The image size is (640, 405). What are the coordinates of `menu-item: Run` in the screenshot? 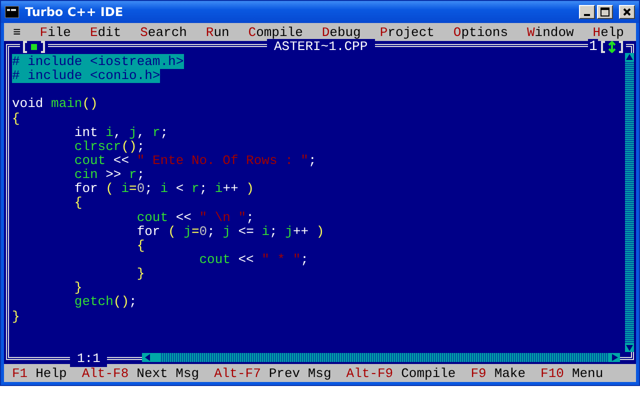 It's located at (218, 32).